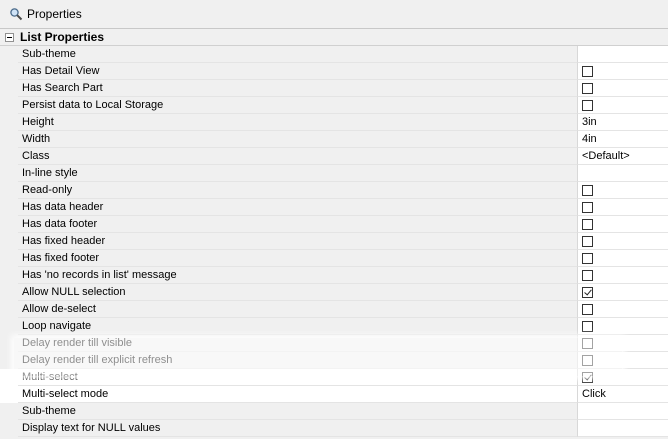 The image size is (668, 439). I want to click on property-row: Has fixed header, so click(334, 241).